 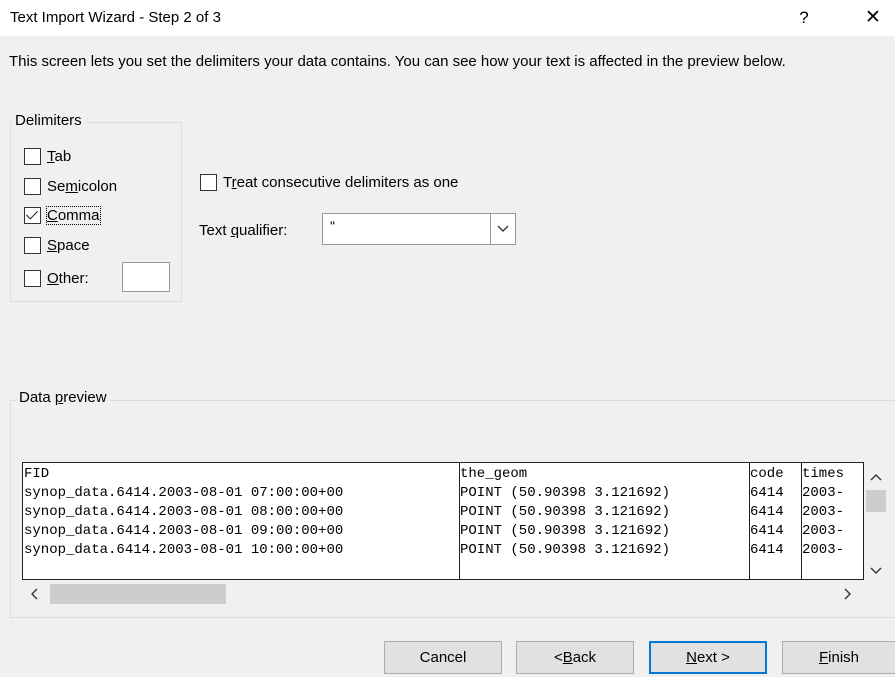 What do you see at coordinates (443, 593) in the screenshot?
I see `horizontal-scrollbar` at bounding box center [443, 593].